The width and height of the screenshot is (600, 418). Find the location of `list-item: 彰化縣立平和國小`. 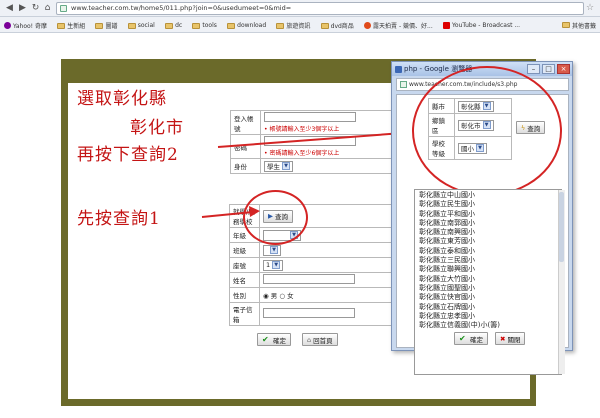

list-item: 彰化縣立平和國小 is located at coordinates (490, 214).